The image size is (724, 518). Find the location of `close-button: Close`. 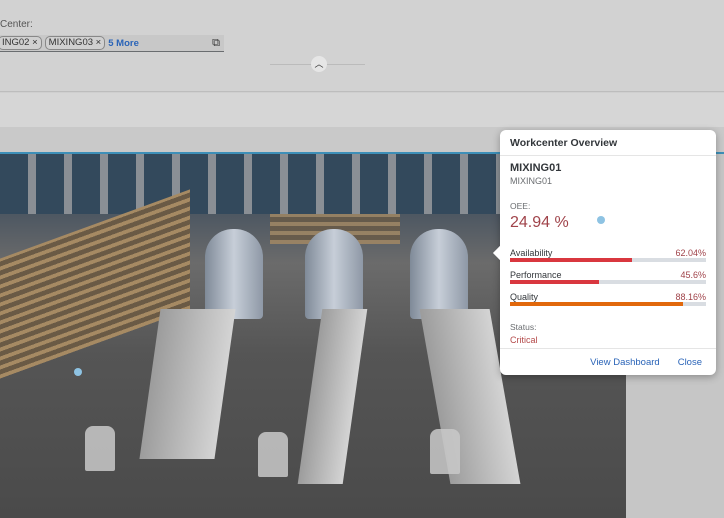

close-button: Close is located at coordinates (690, 362).